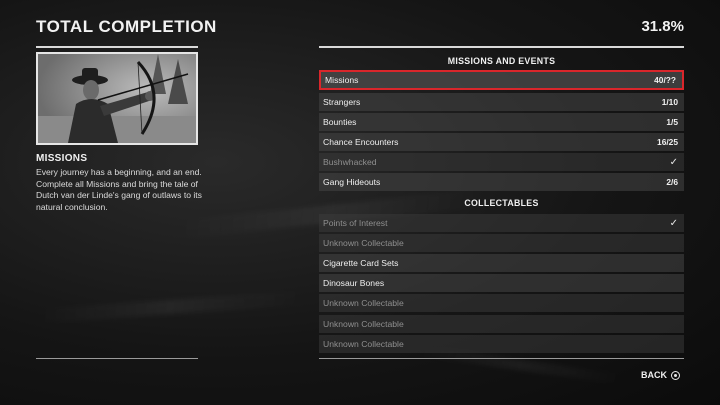 The width and height of the screenshot is (720, 405). What do you see at coordinates (667, 142) in the screenshot?
I see `row-value: 16/25` at bounding box center [667, 142].